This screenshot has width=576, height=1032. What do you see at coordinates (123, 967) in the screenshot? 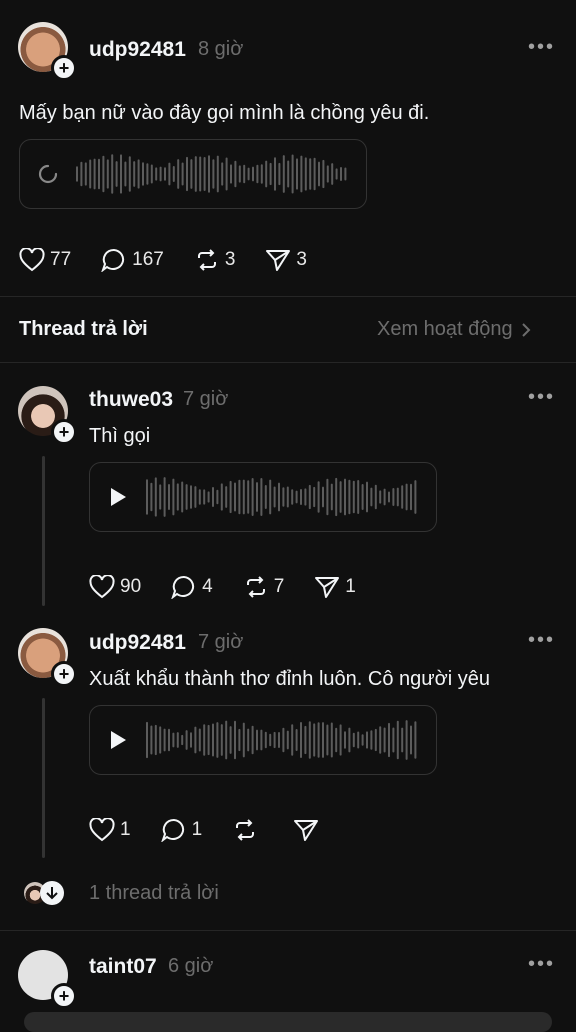
I see `next-username: taint07` at bounding box center [123, 967].